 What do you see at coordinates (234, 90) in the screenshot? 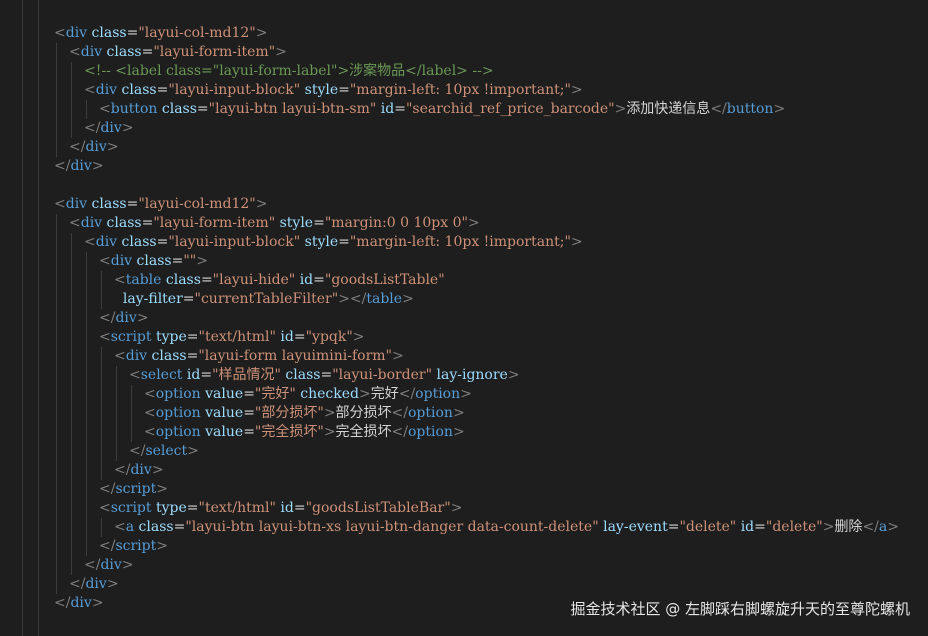
I see `code-token-attribute-value: "layui-input-block"` at bounding box center [234, 90].